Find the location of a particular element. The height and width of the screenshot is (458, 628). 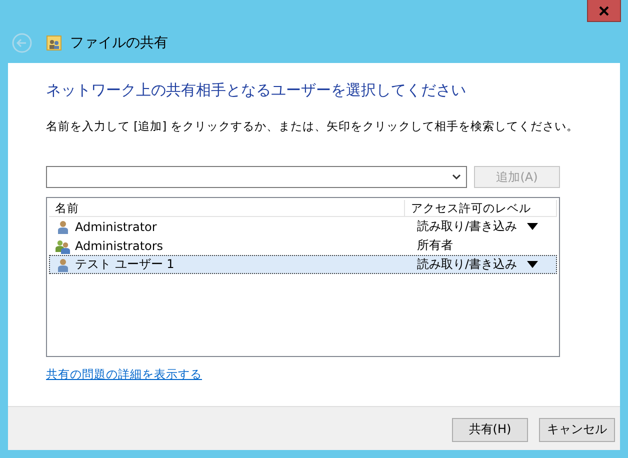

user-row: Administrator 読み取り/書き込み is located at coordinates (303, 226).